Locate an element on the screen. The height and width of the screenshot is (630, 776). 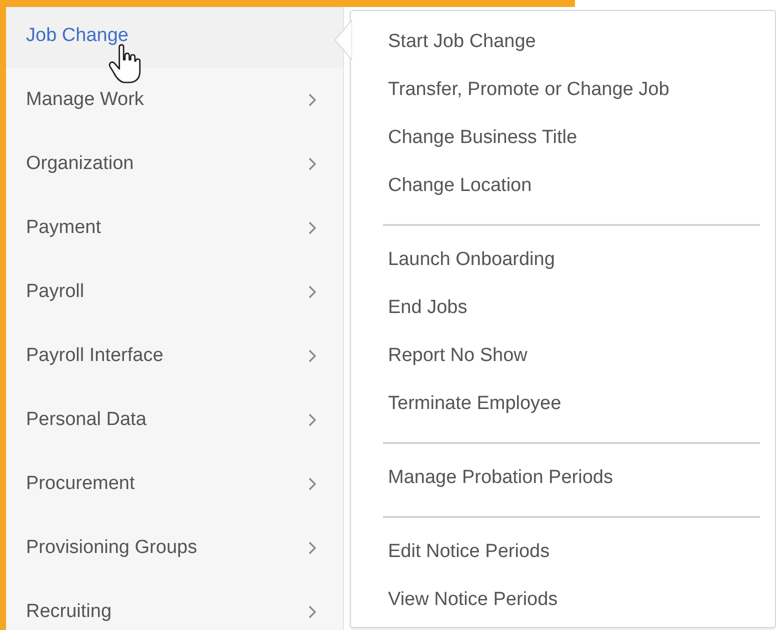
nav-menu-item: Manage Work is located at coordinates (174, 100).